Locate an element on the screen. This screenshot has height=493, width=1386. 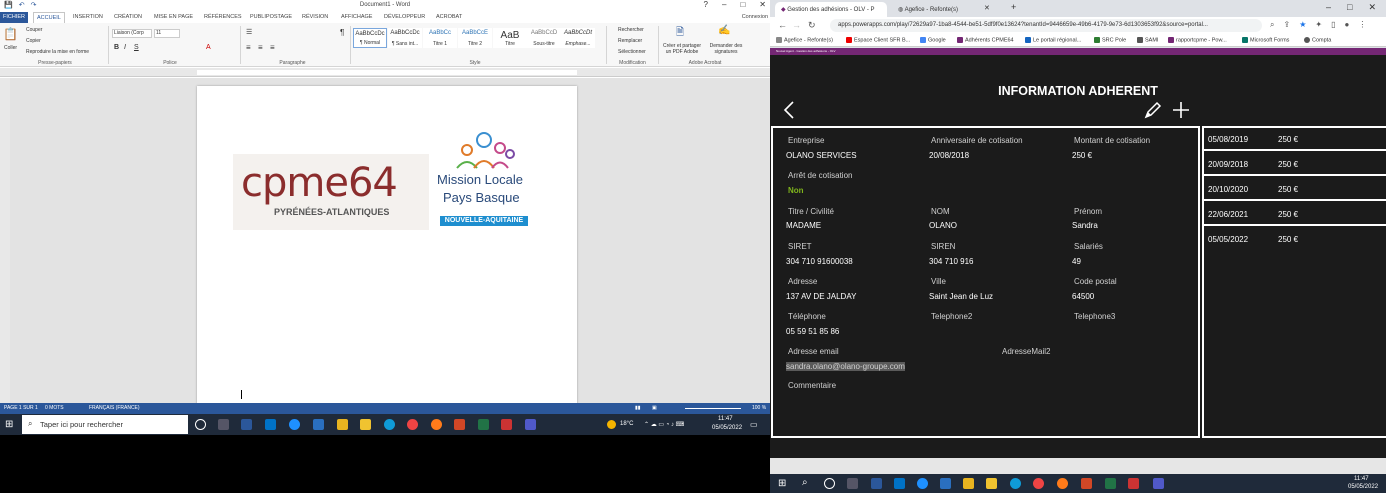
bookmark-agefice: Agefice - Refonte(s) is located at coordinates (804, 40).